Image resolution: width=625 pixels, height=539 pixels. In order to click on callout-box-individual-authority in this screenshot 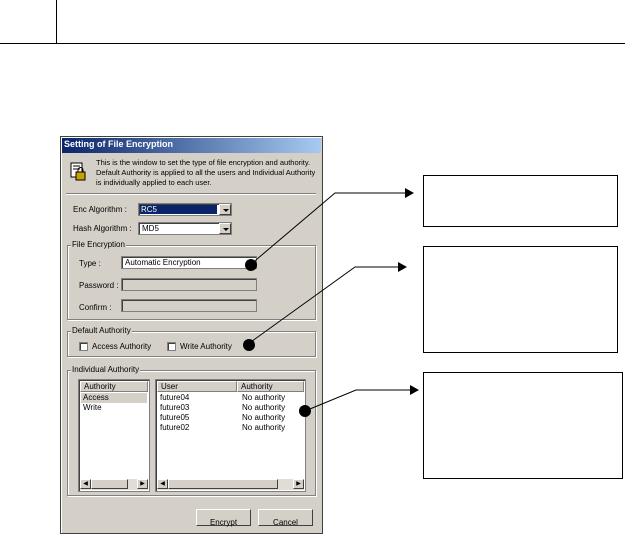, I will do `click(523, 425)`.